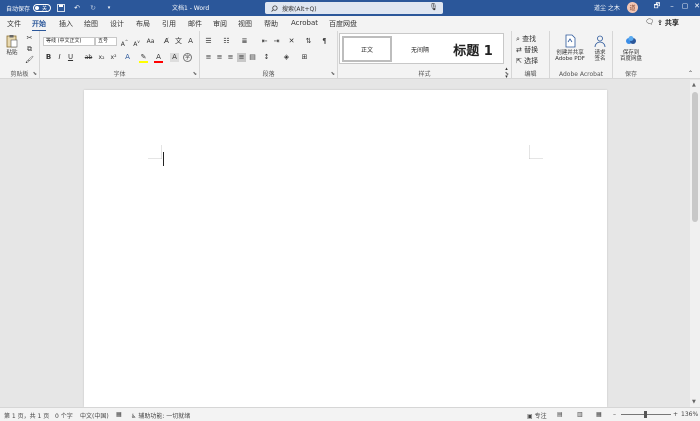 The height and width of the screenshot is (421, 700). I want to click on save-icon, so click(61, 8).